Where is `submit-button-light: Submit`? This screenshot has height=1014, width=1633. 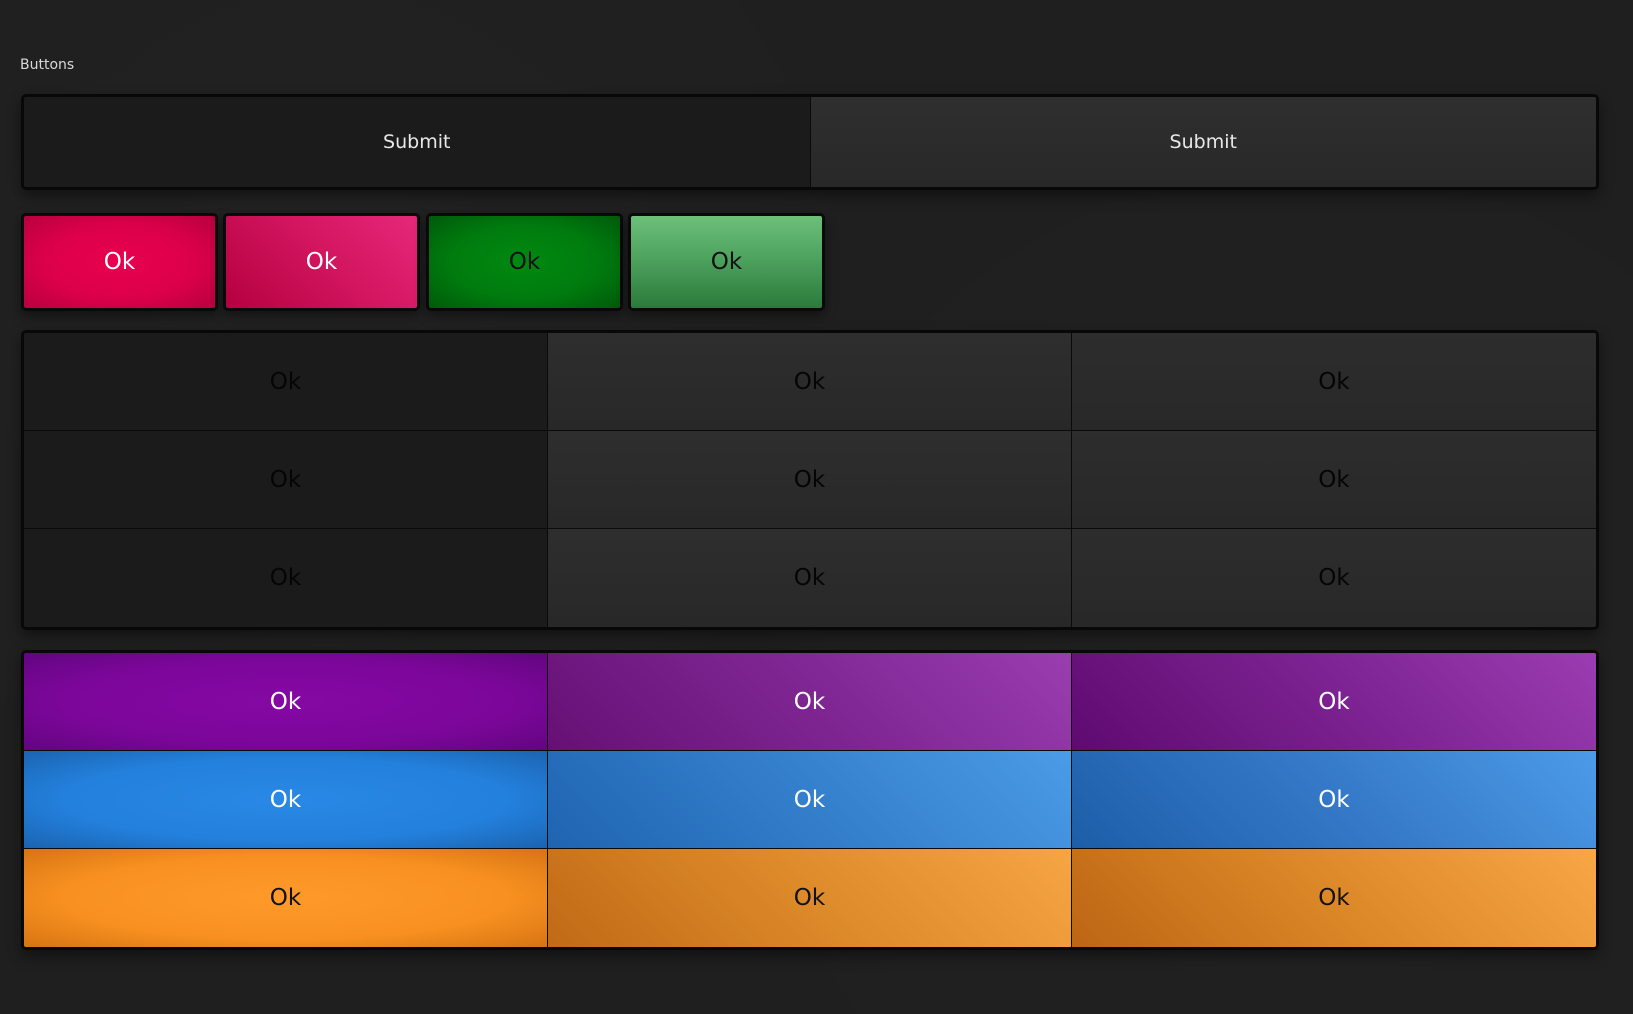 submit-button-light: Submit is located at coordinates (1203, 142).